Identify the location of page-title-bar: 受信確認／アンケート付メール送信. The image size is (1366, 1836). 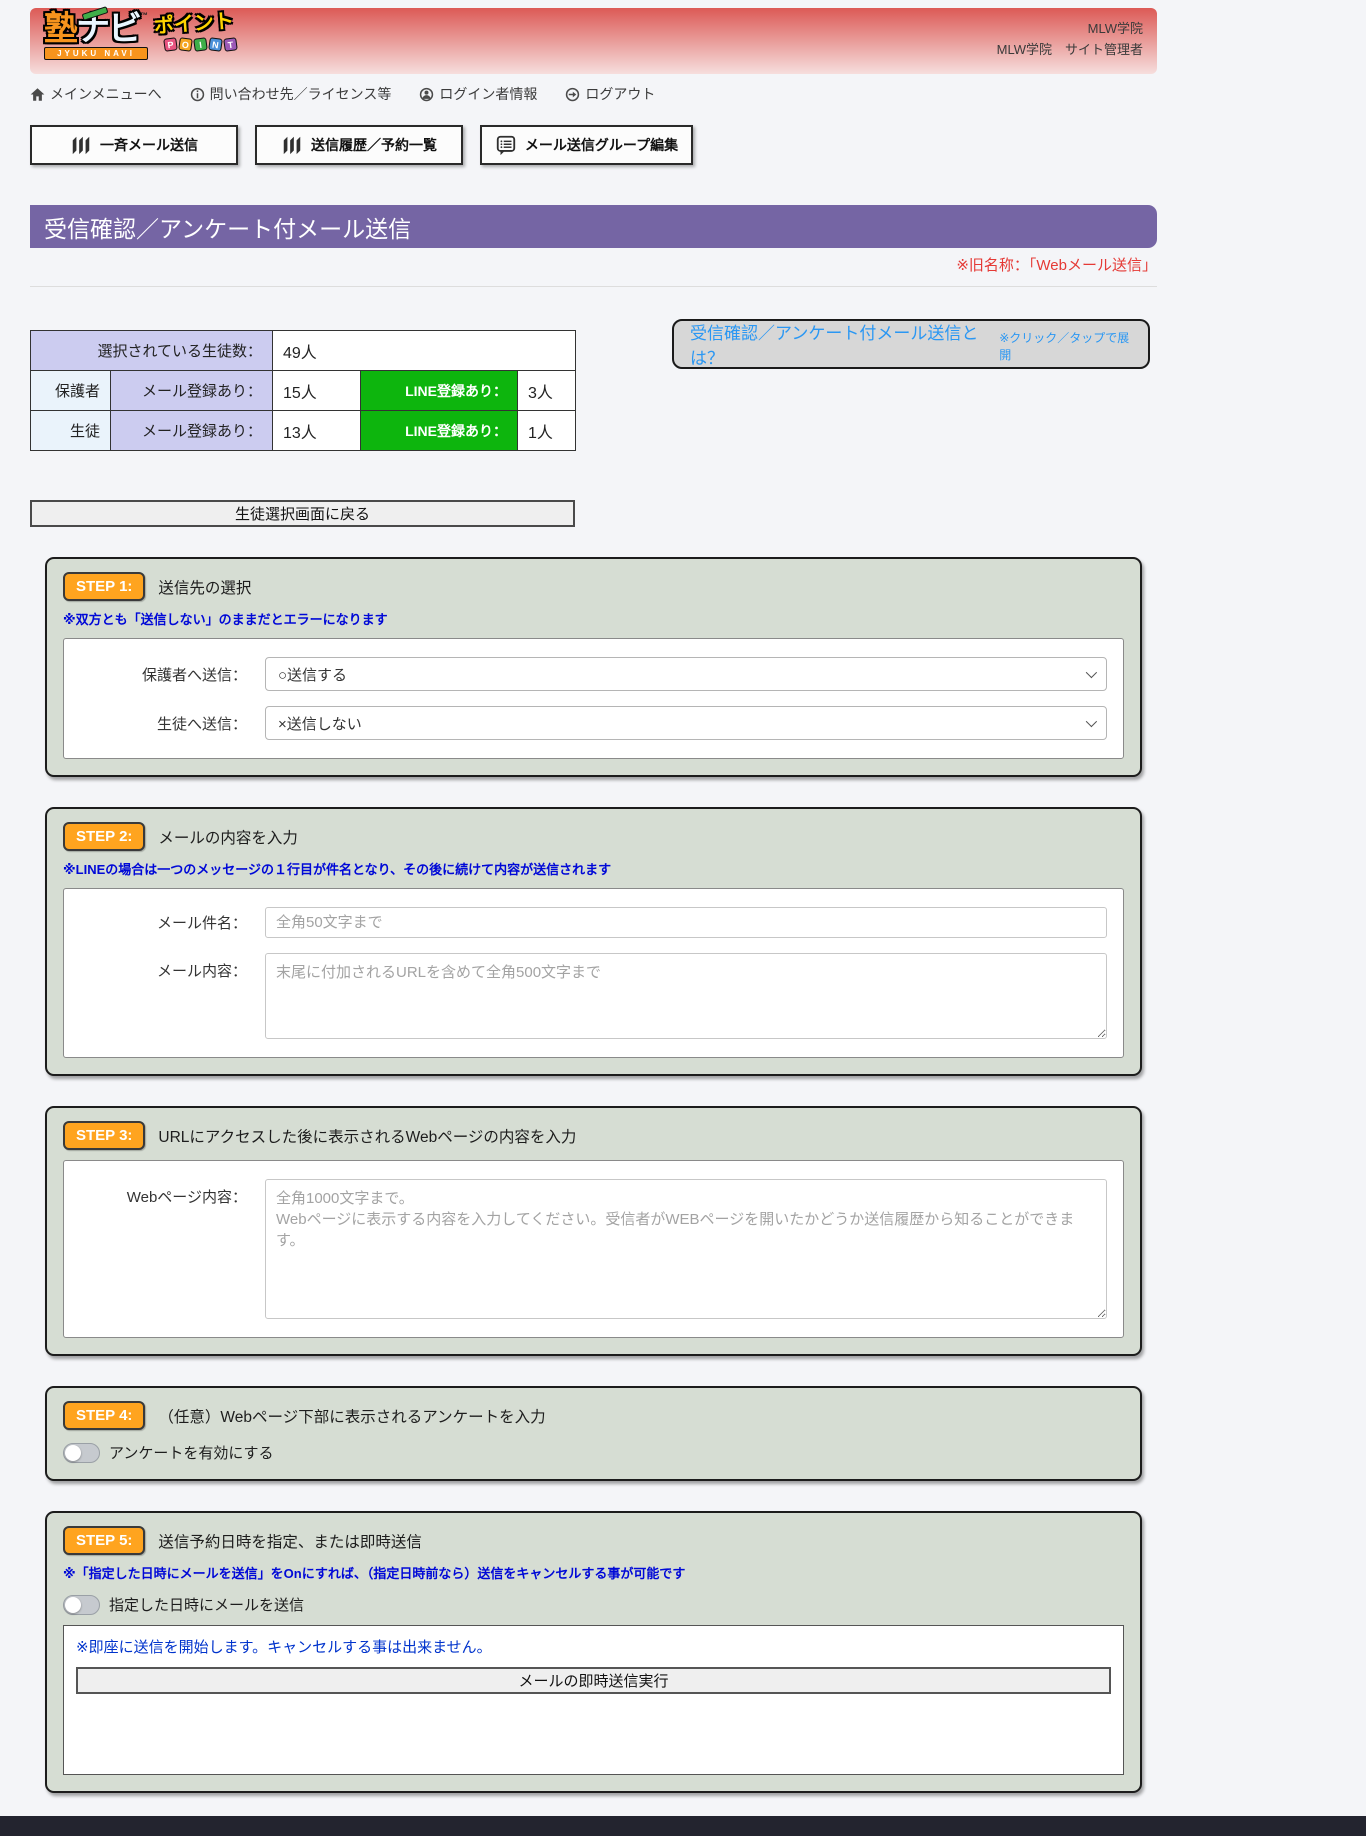
(593, 226).